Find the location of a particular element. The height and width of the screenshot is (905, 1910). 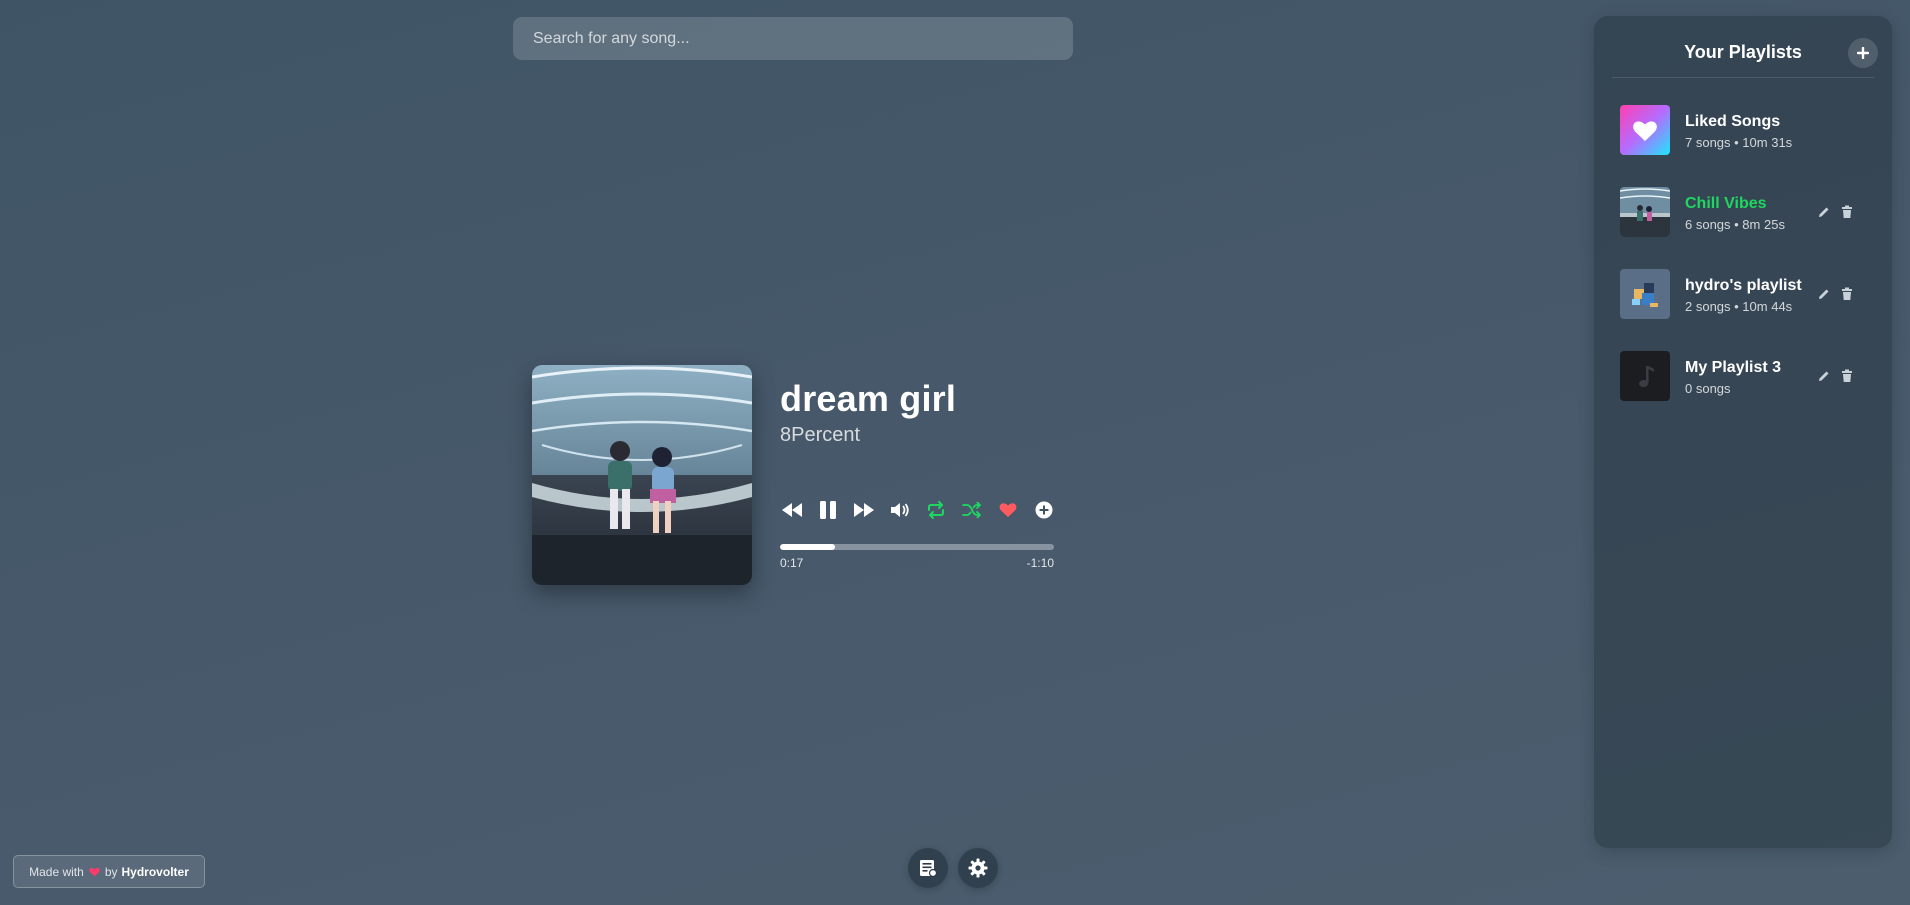

playlist-item-liked-songs: Liked Songs 7 songs • 10m 31s is located at coordinates (1749, 130).